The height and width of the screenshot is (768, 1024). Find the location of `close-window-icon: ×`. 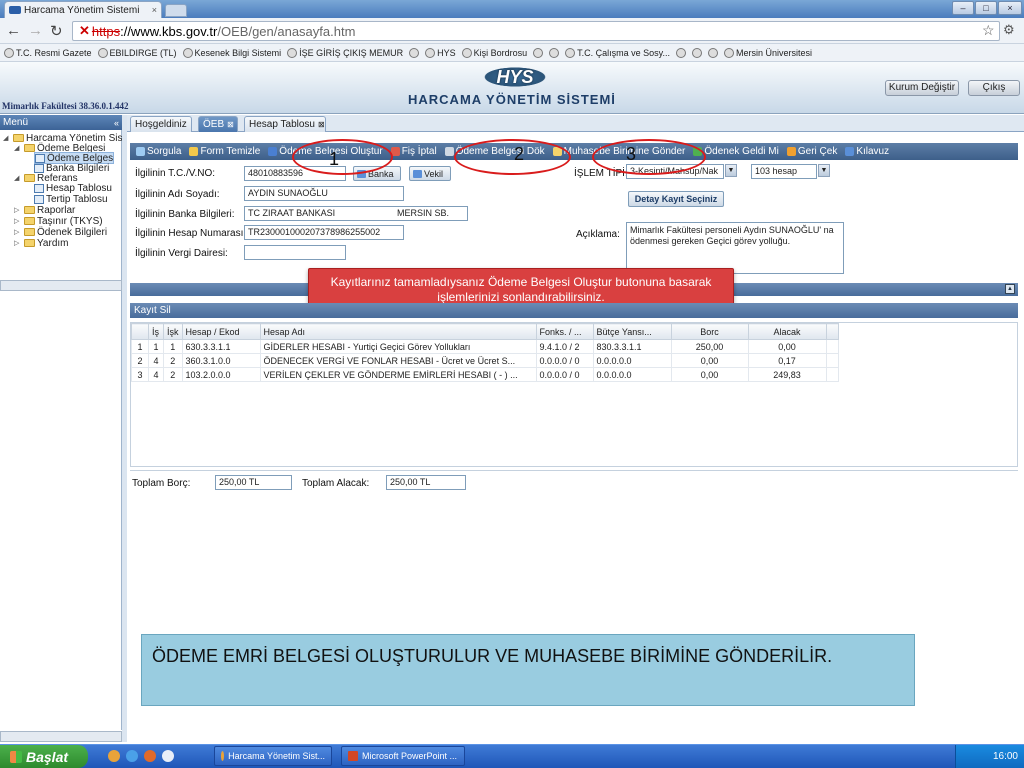

close-window-icon: × is located at coordinates (1010, 8).